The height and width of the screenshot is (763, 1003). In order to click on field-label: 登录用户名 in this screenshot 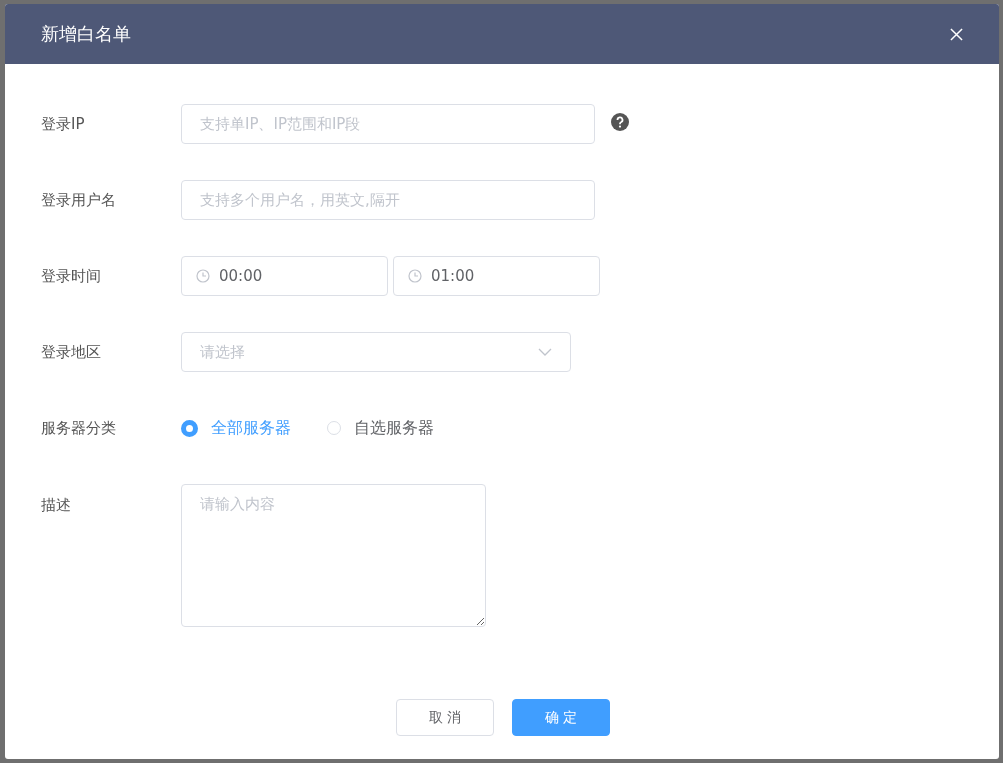, I will do `click(79, 200)`.